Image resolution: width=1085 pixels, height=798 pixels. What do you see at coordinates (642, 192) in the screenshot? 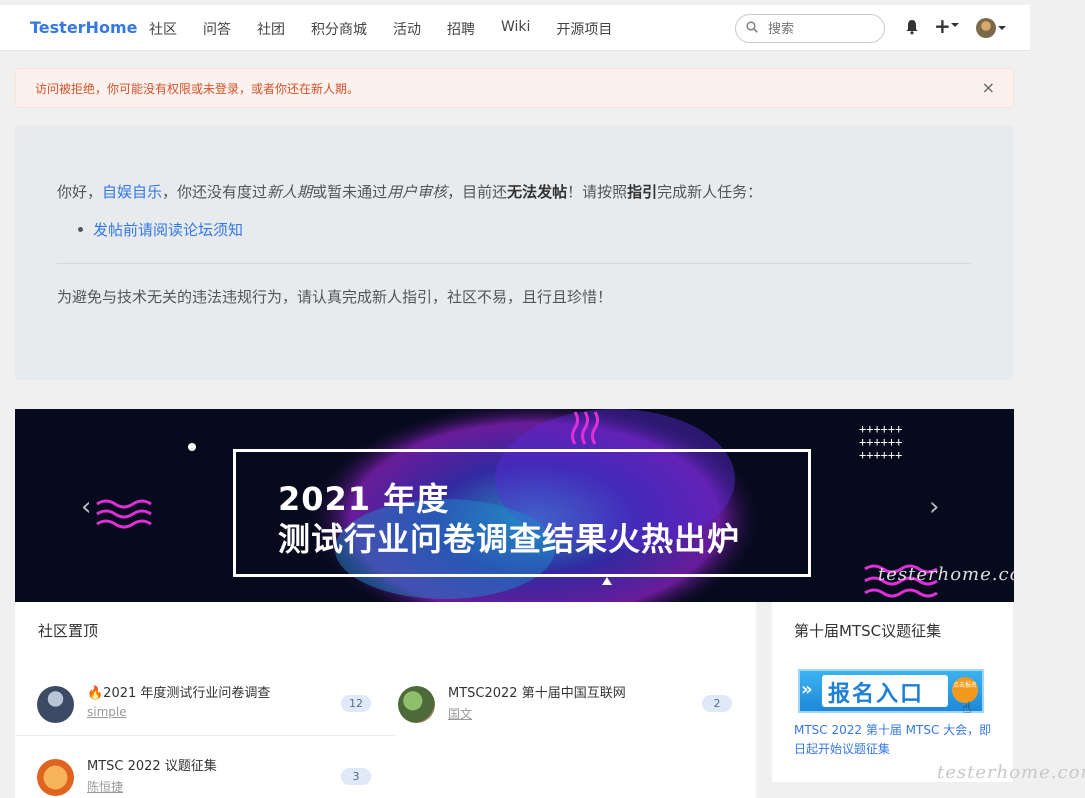
I see `notice-bold2: 指引` at bounding box center [642, 192].